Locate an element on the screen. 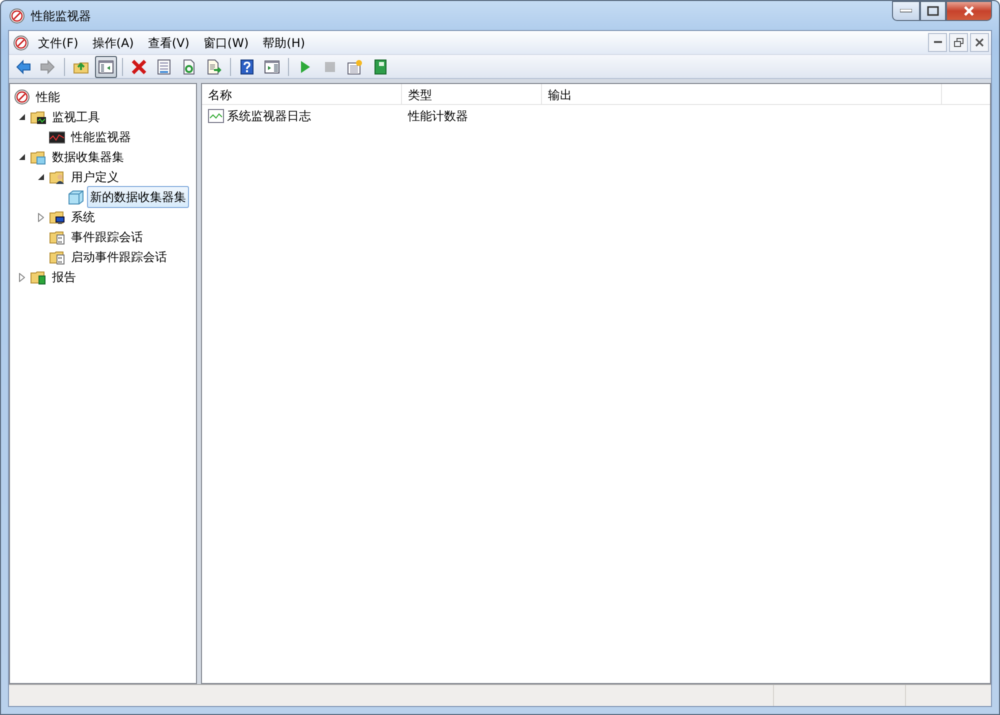 This screenshot has width=1000, height=715. folder-user-icon is located at coordinates (57, 177).